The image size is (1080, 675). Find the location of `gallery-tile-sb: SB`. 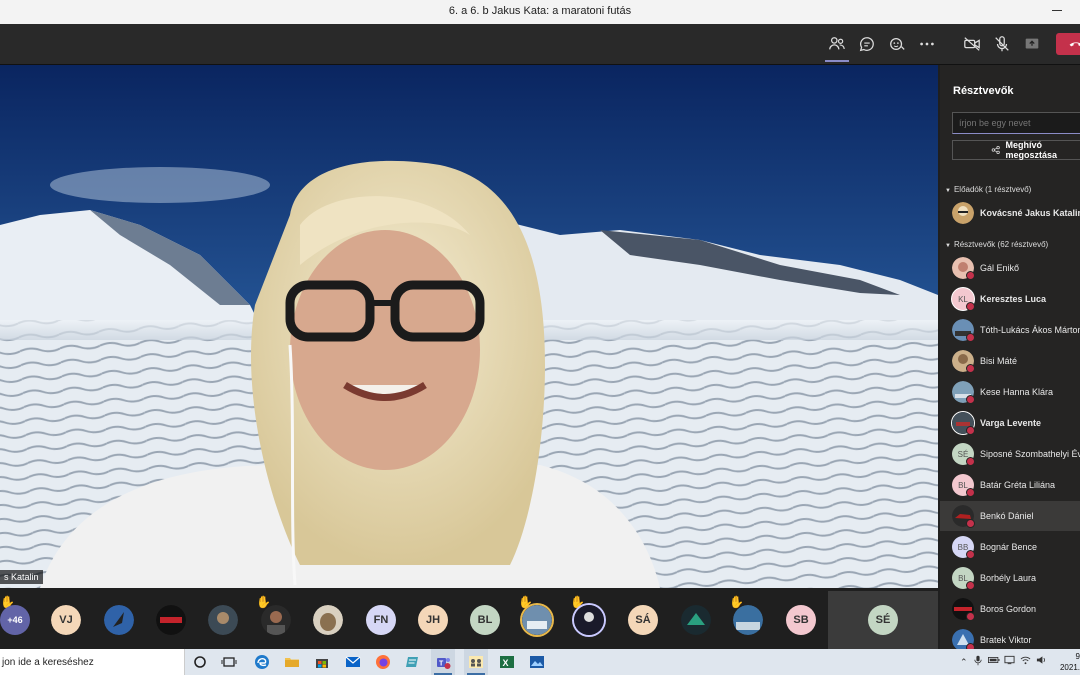

gallery-tile-sb: SB is located at coordinates (801, 620).